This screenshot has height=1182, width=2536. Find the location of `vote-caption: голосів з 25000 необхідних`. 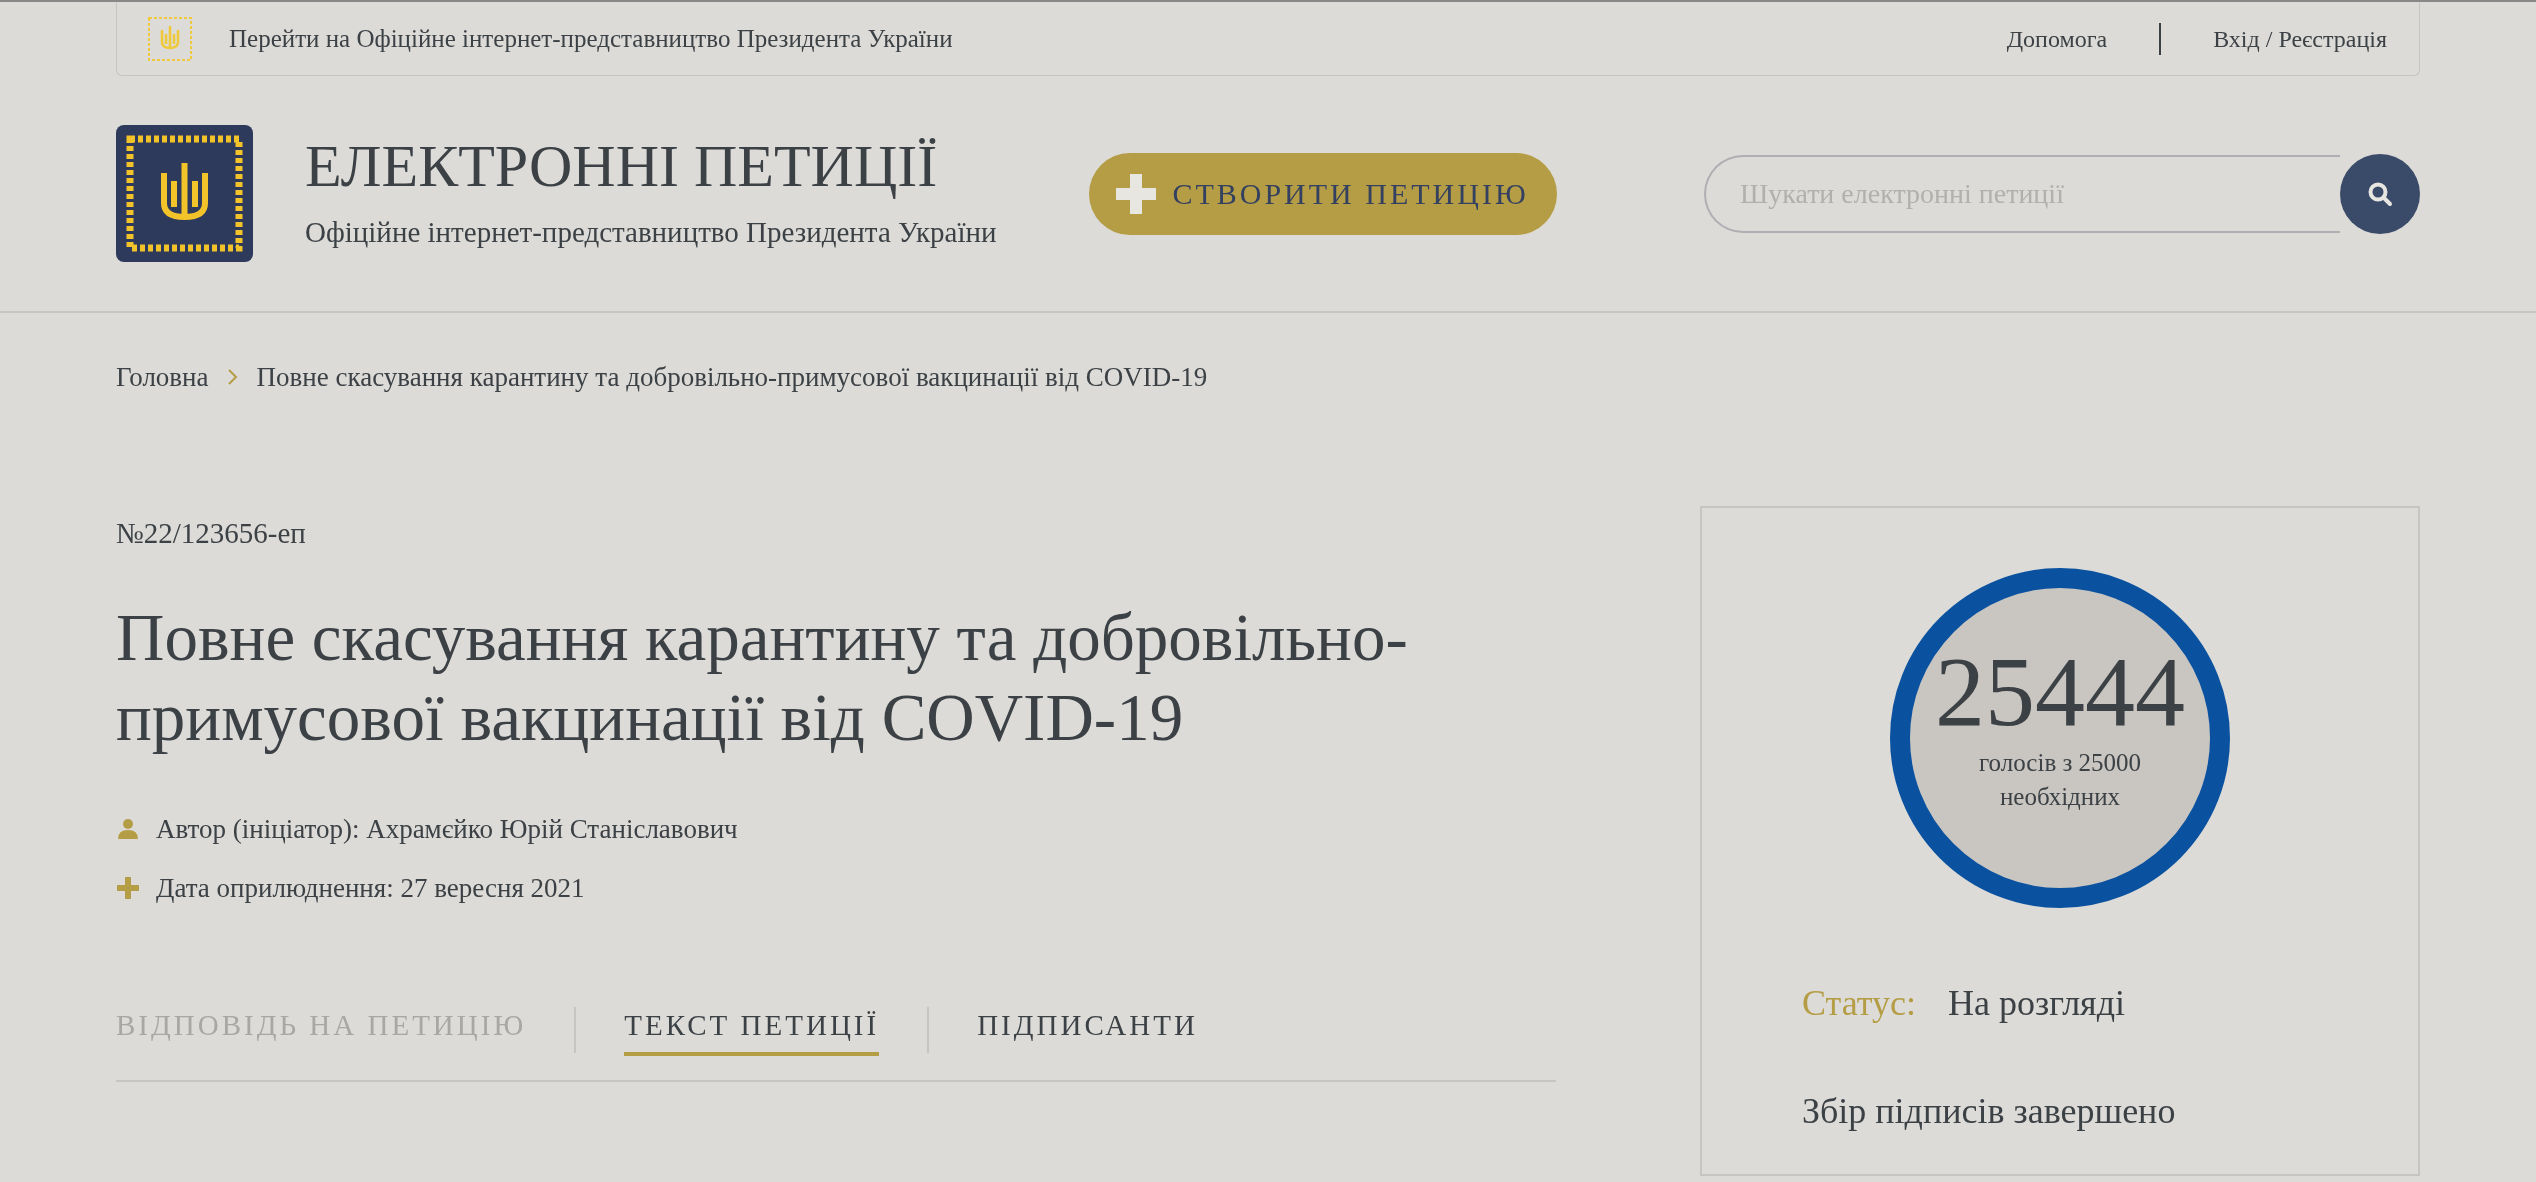

vote-caption: голосів з 25000 необхідних is located at coordinates (2060, 780).